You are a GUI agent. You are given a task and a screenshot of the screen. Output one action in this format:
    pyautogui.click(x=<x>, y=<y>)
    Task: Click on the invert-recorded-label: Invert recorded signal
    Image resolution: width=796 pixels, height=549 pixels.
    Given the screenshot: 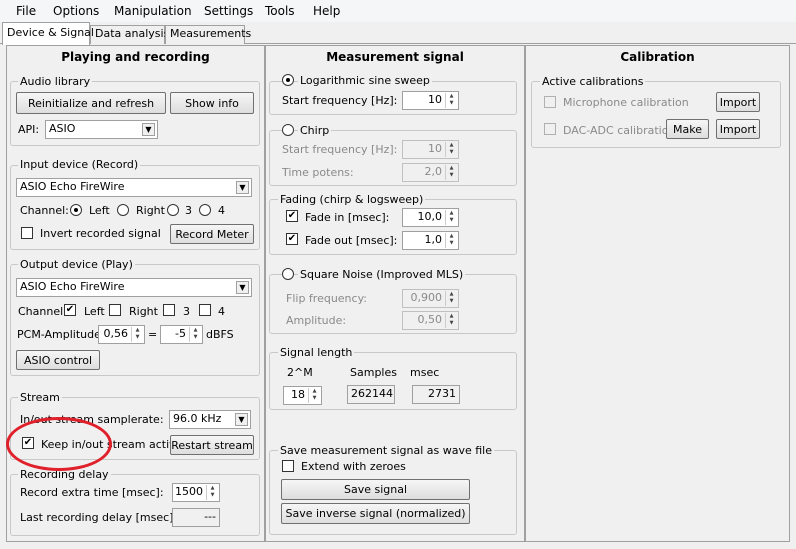 What is the action you would take?
    pyautogui.click(x=100, y=233)
    